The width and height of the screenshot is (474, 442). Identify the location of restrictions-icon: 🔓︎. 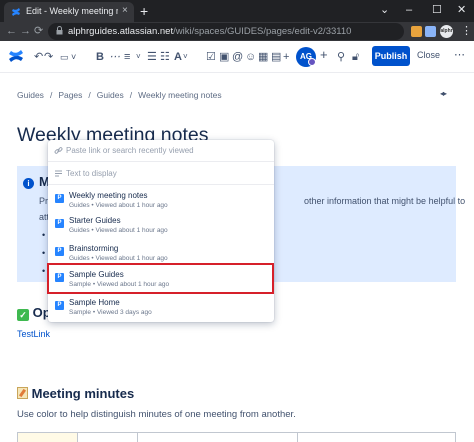
(355, 57).